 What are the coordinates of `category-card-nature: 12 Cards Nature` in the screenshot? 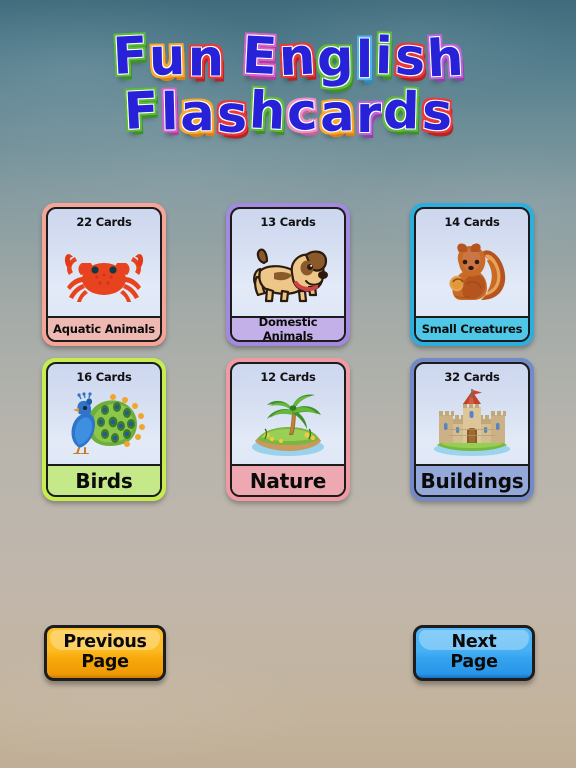 It's located at (288, 429).